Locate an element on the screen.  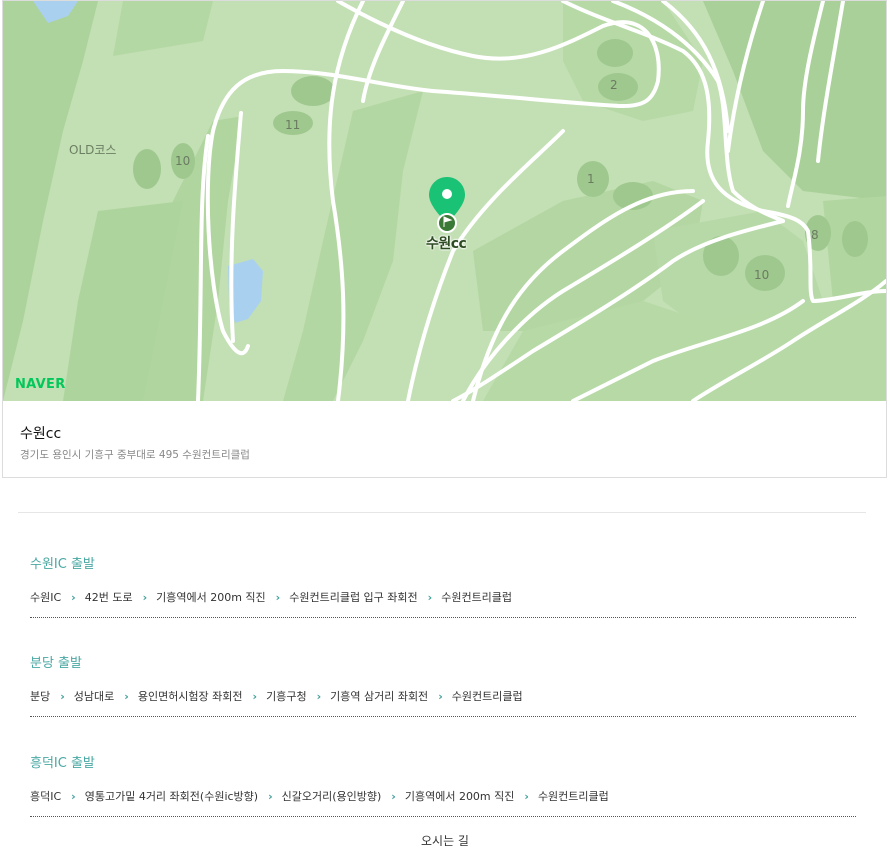
hole-number-label: 11 is located at coordinates (293, 125).